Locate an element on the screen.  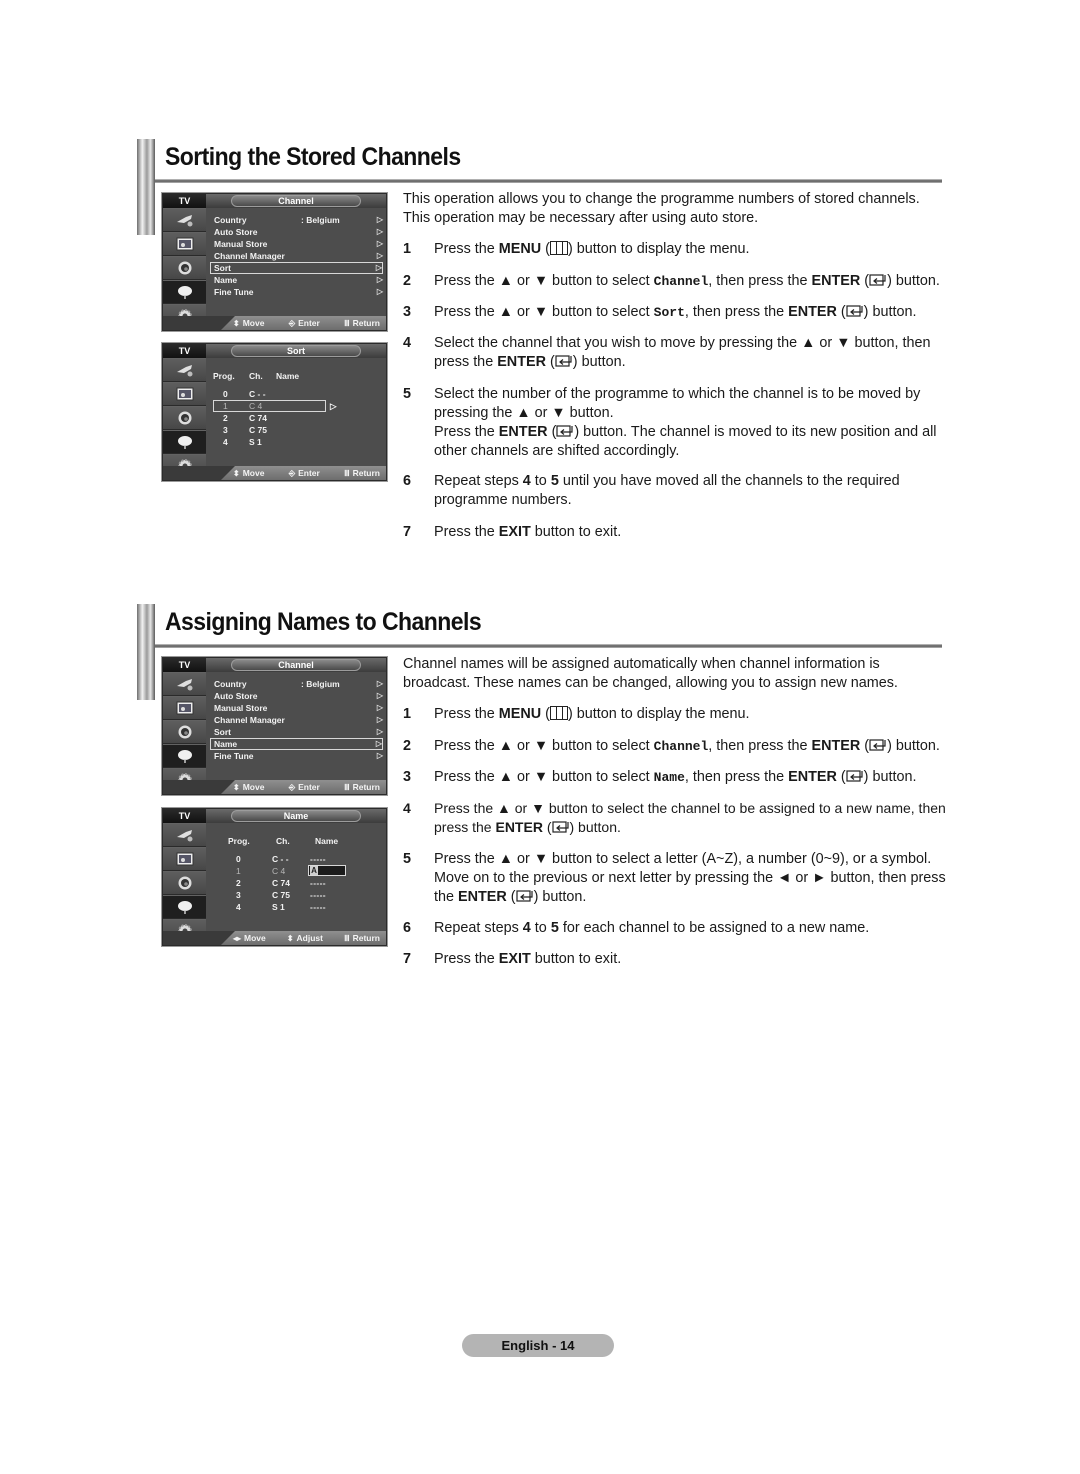
footer-move: ⬍ Move is located at coordinates (249, 787).